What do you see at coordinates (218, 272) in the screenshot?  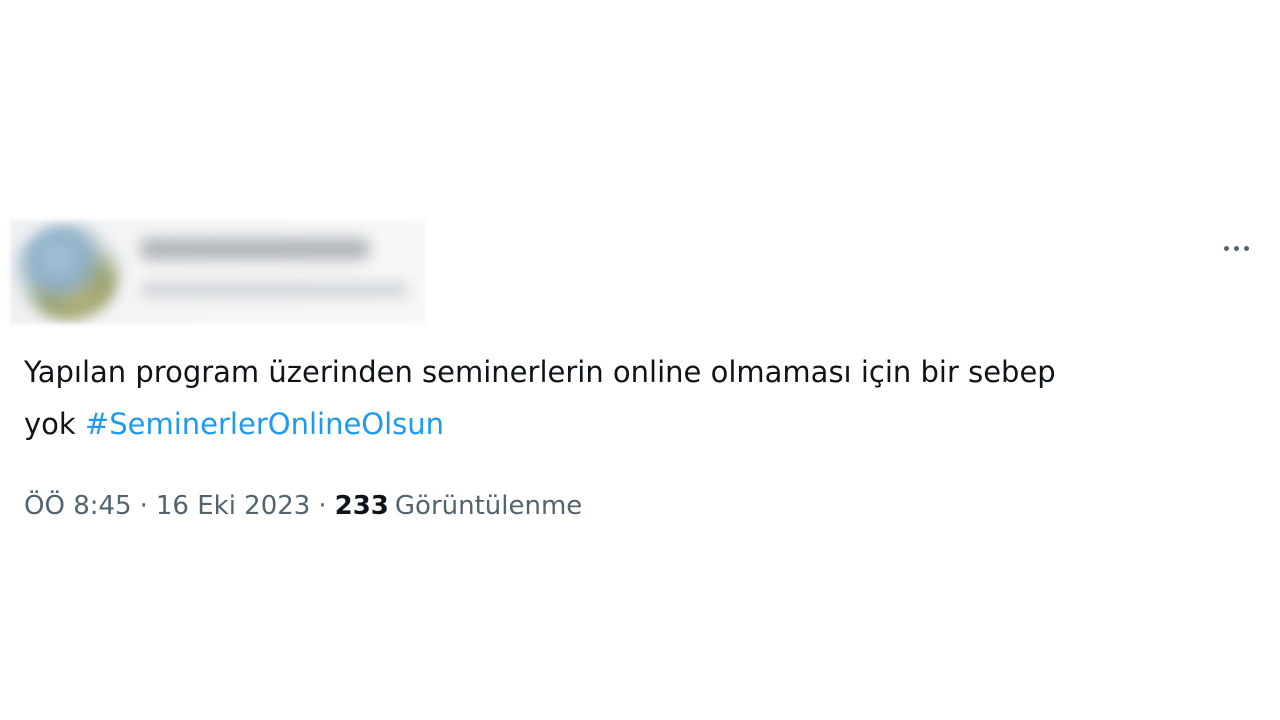 I see `author-header` at bounding box center [218, 272].